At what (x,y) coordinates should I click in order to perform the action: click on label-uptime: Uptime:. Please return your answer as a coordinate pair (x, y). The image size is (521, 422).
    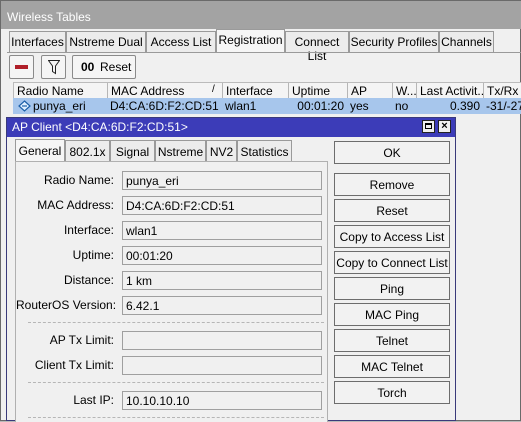
    Looking at the image, I should click on (93, 255).